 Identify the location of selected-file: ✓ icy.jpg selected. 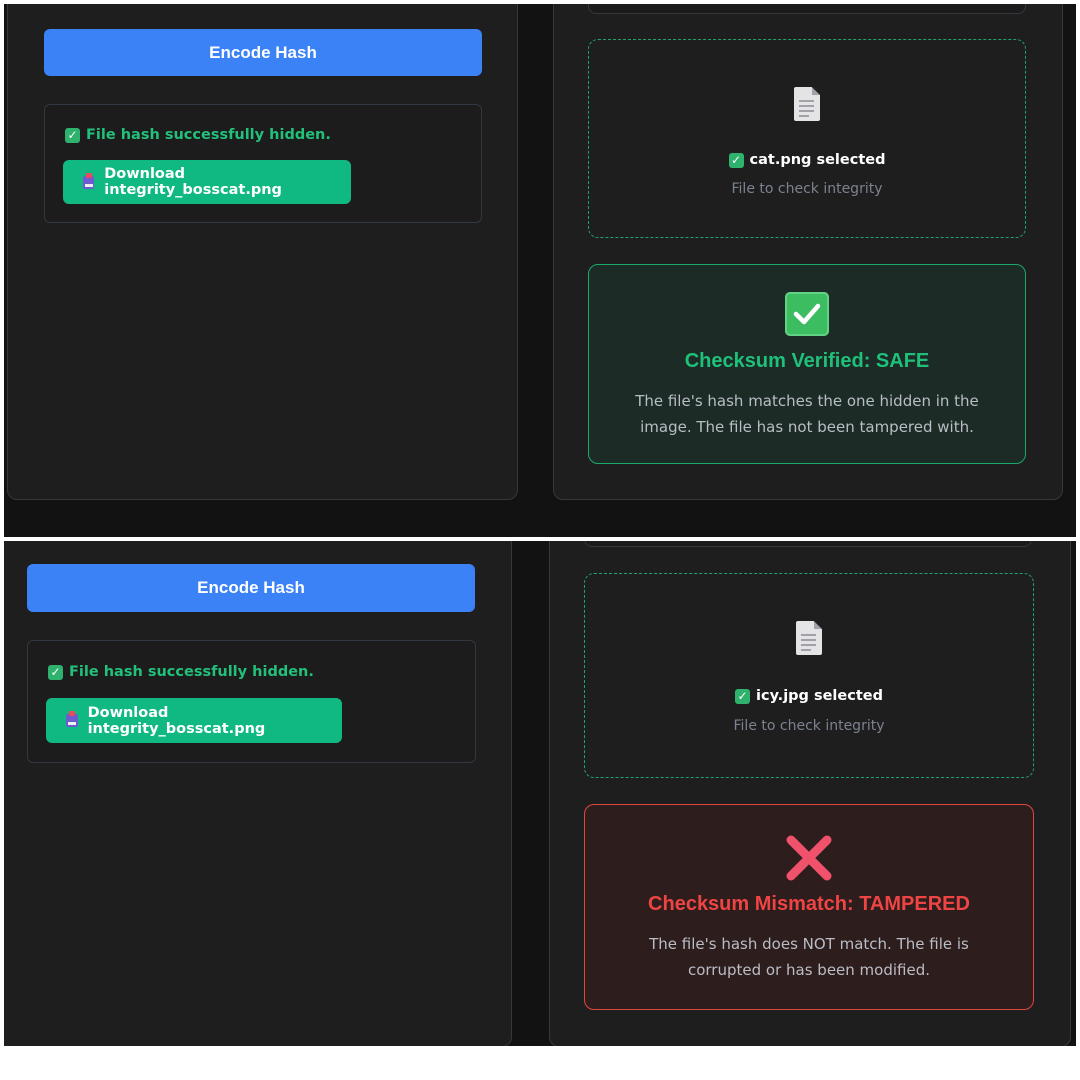
(809, 696).